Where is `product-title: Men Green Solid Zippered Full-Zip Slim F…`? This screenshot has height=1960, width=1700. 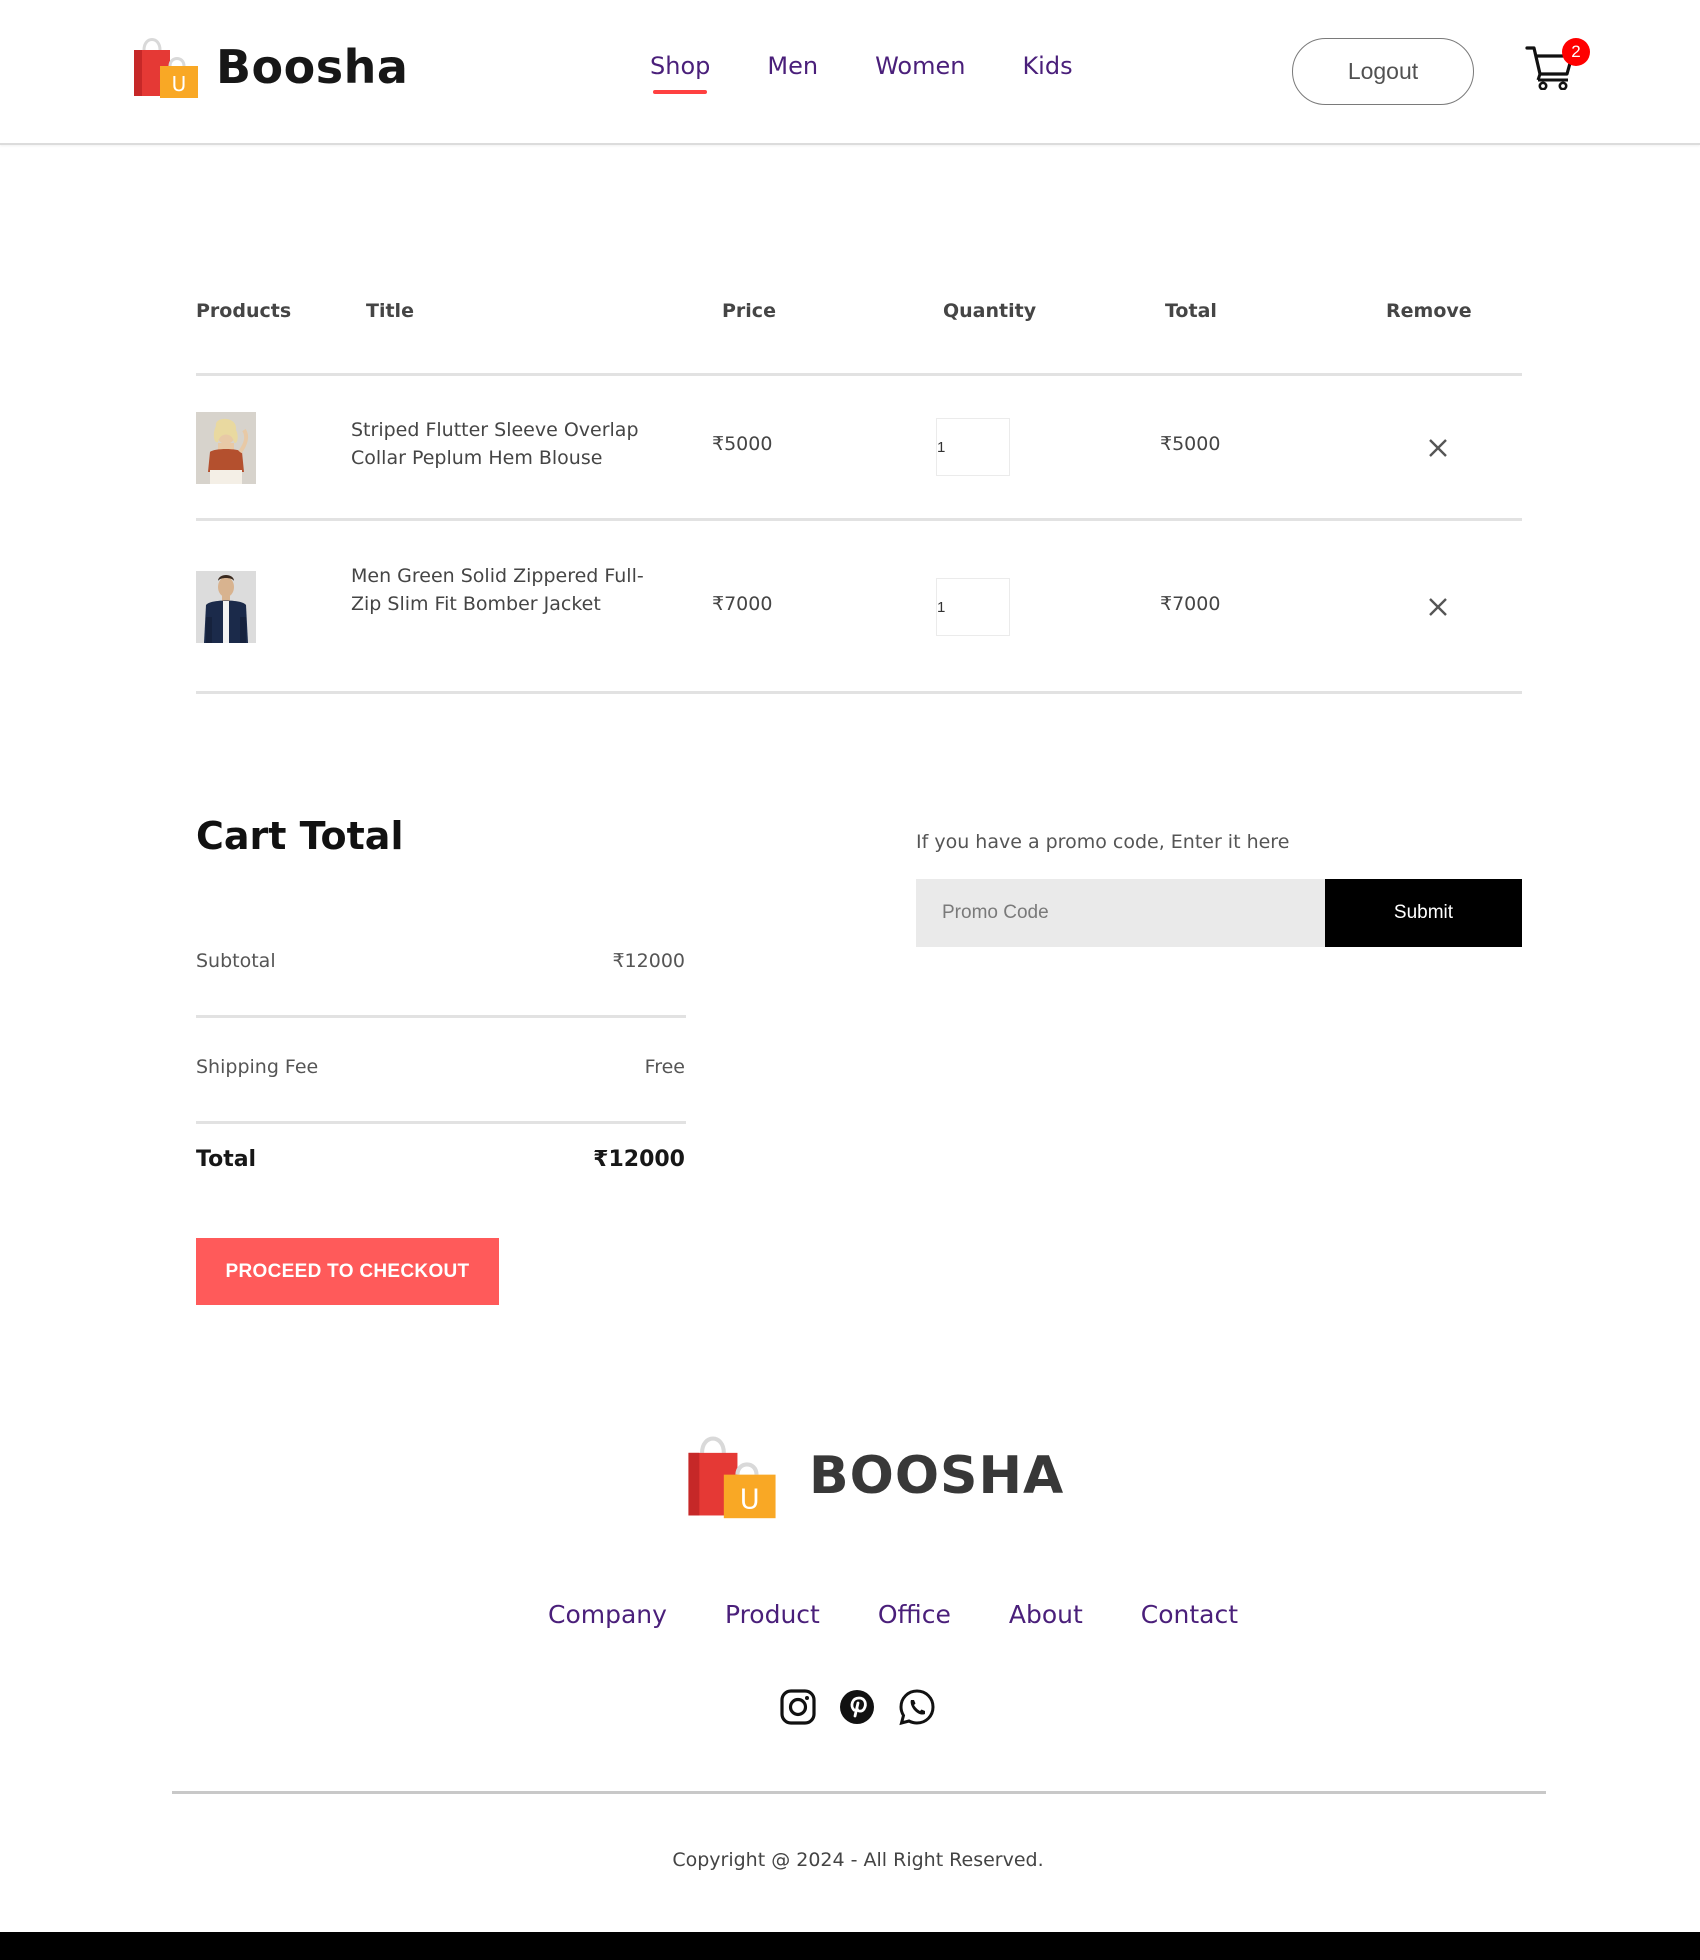 product-title: Men Green Solid Zippered Full-Zip Slim F… is located at coordinates (501, 590).